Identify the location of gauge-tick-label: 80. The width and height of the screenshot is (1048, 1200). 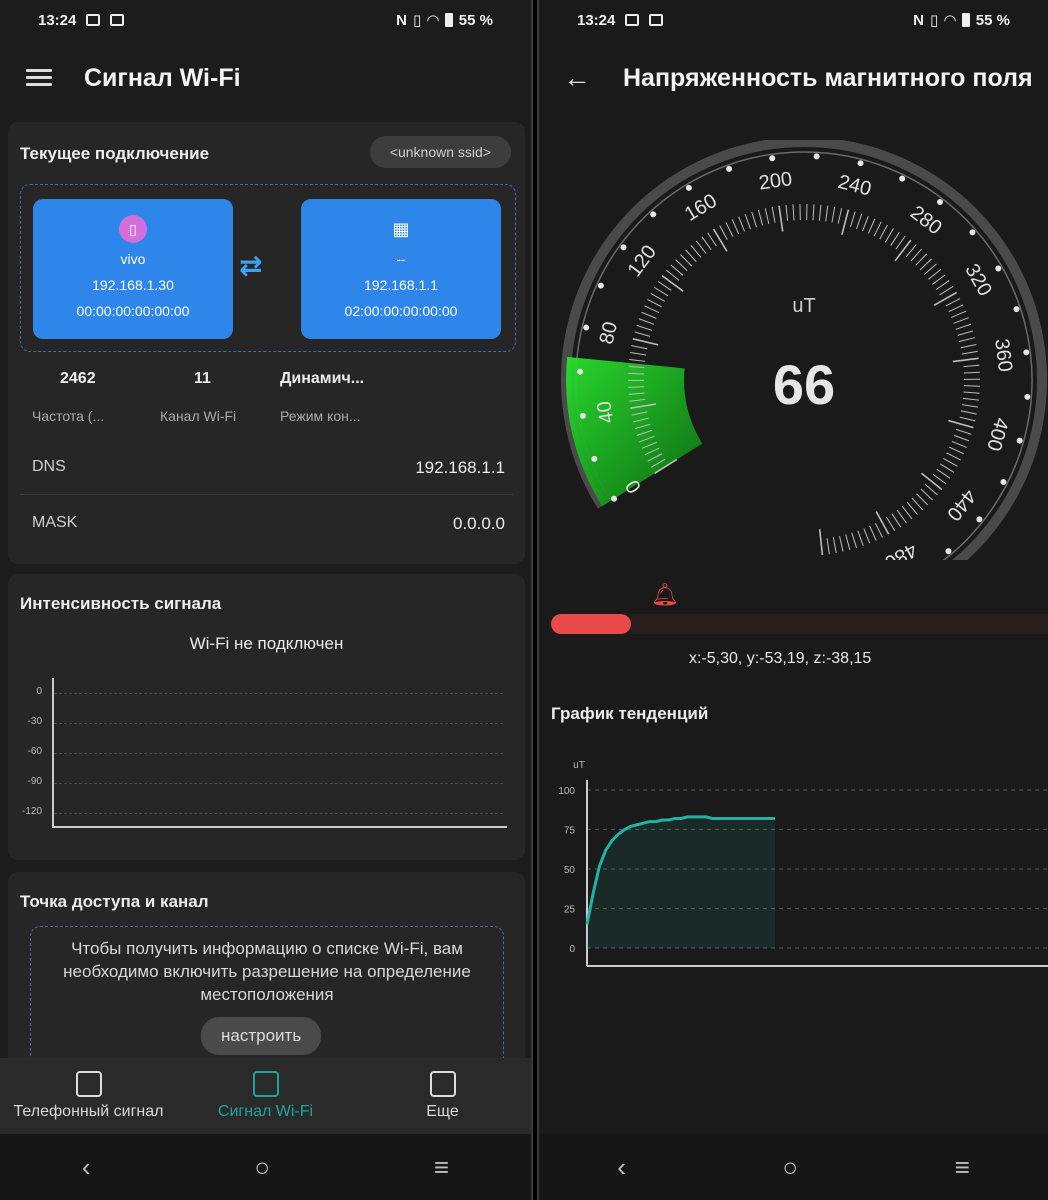
(609, 333).